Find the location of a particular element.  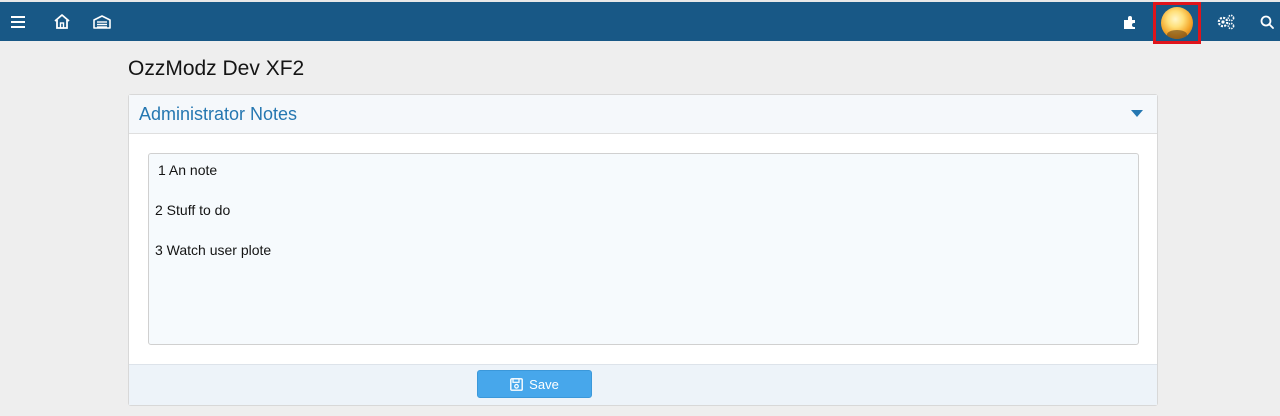

save-button-label: Save is located at coordinates (544, 384).